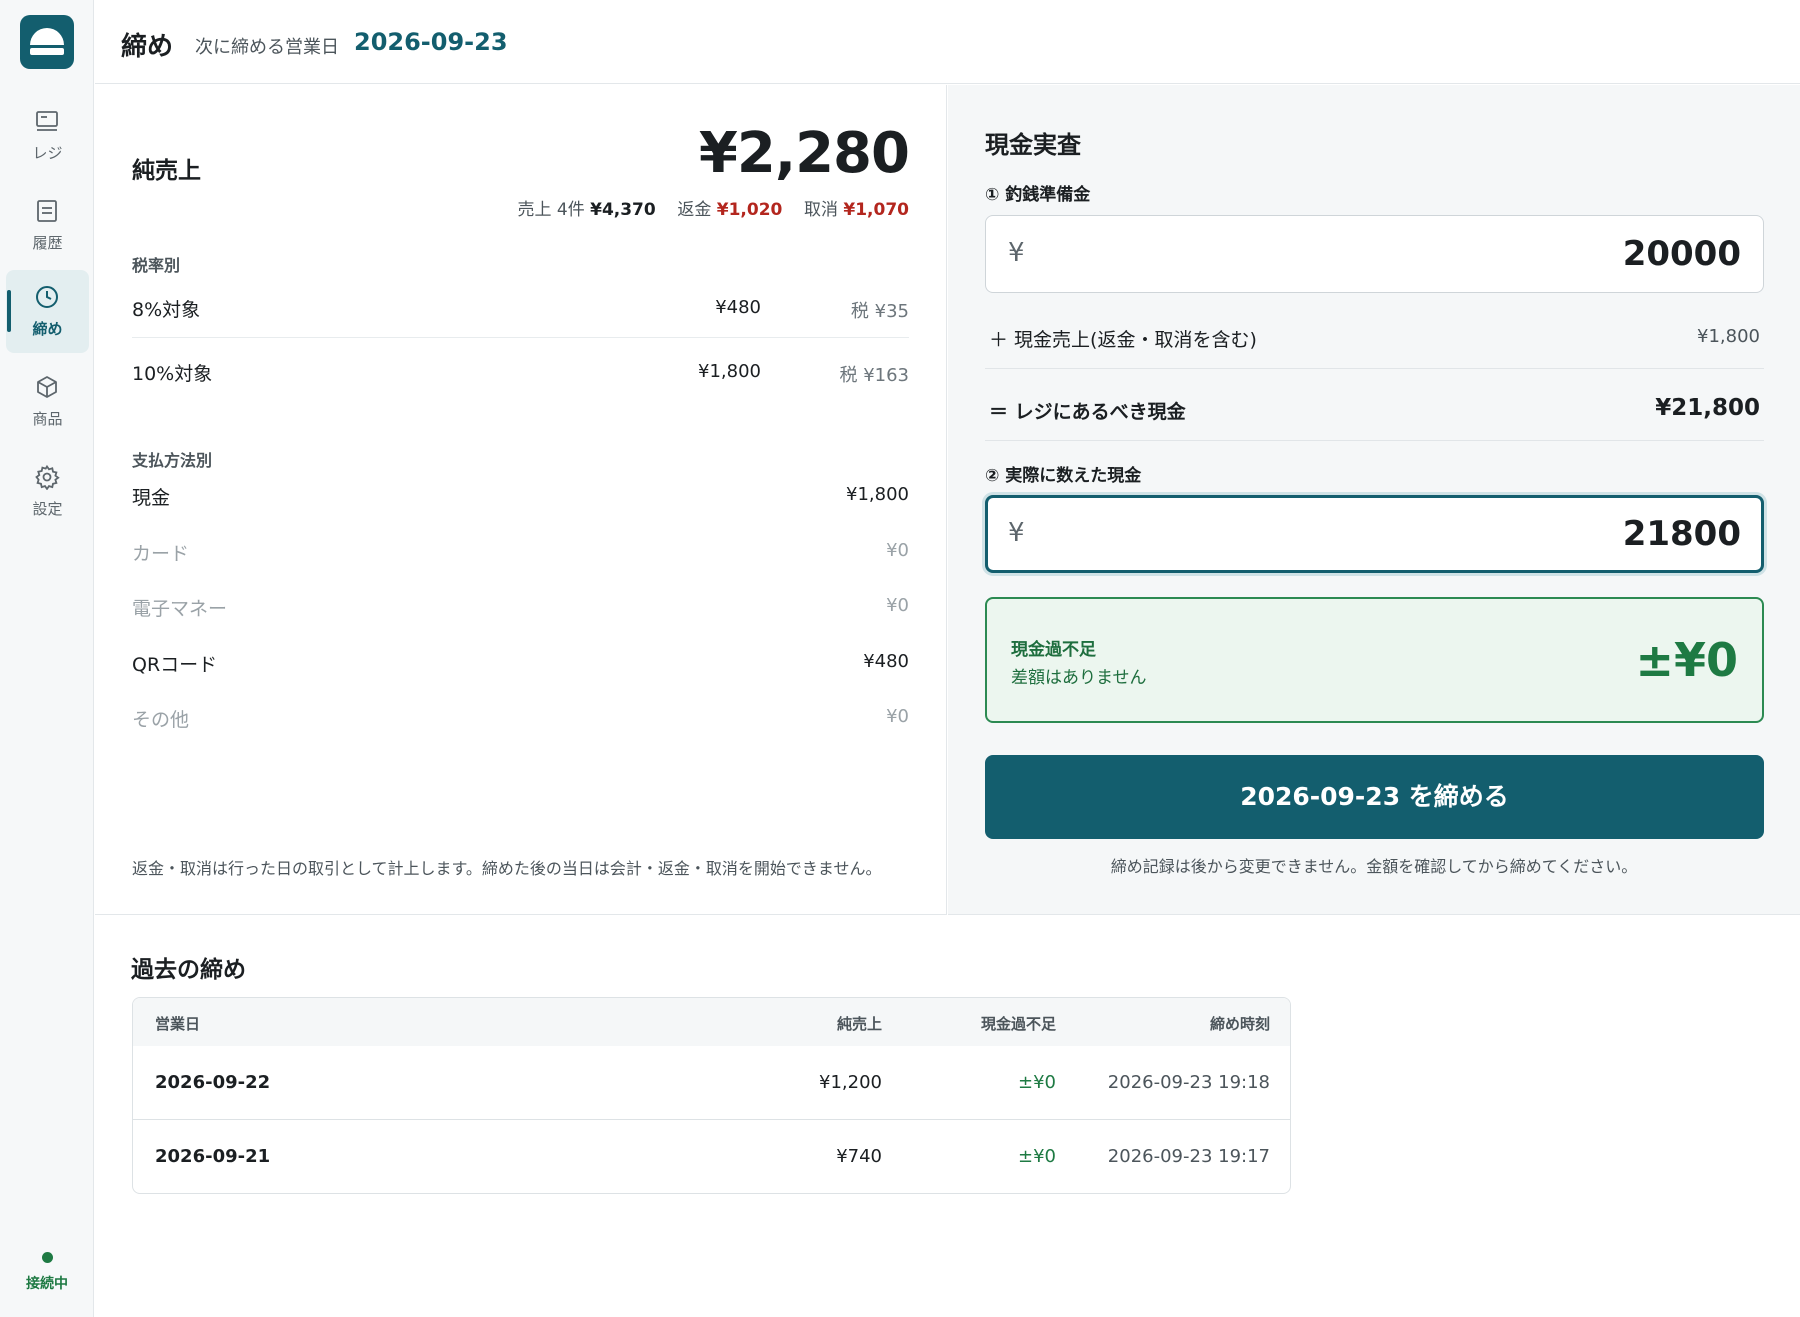 Image resolution: width=1800 pixels, height=1317 pixels. Describe the element at coordinates (520, 664) in the screenshot. I see `payment-row: QRコード ¥480` at that location.